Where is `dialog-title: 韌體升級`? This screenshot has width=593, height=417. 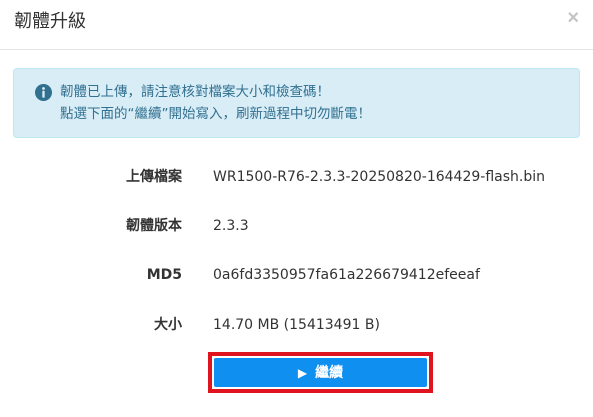 dialog-title: 韌體升級 is located at coordinates (50, 21).